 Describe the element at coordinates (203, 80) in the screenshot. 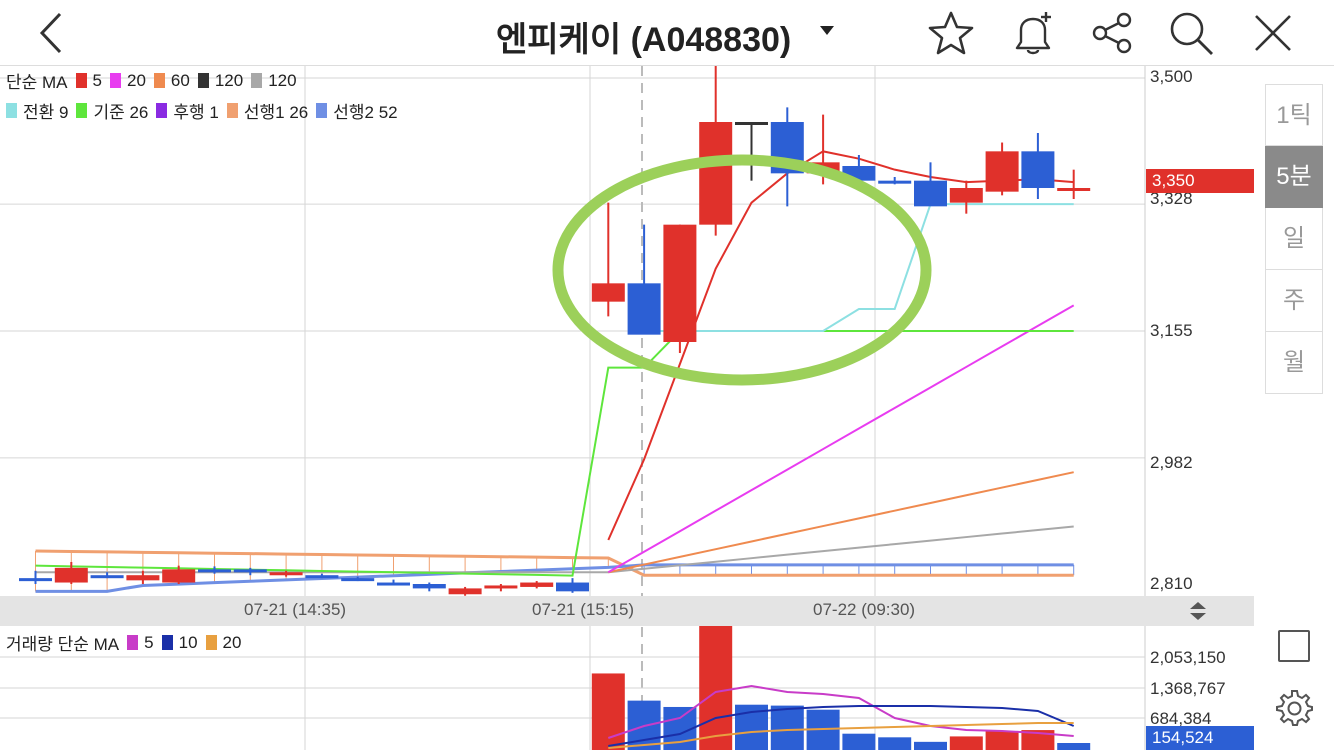

I see `ma120-swatch` at that location.